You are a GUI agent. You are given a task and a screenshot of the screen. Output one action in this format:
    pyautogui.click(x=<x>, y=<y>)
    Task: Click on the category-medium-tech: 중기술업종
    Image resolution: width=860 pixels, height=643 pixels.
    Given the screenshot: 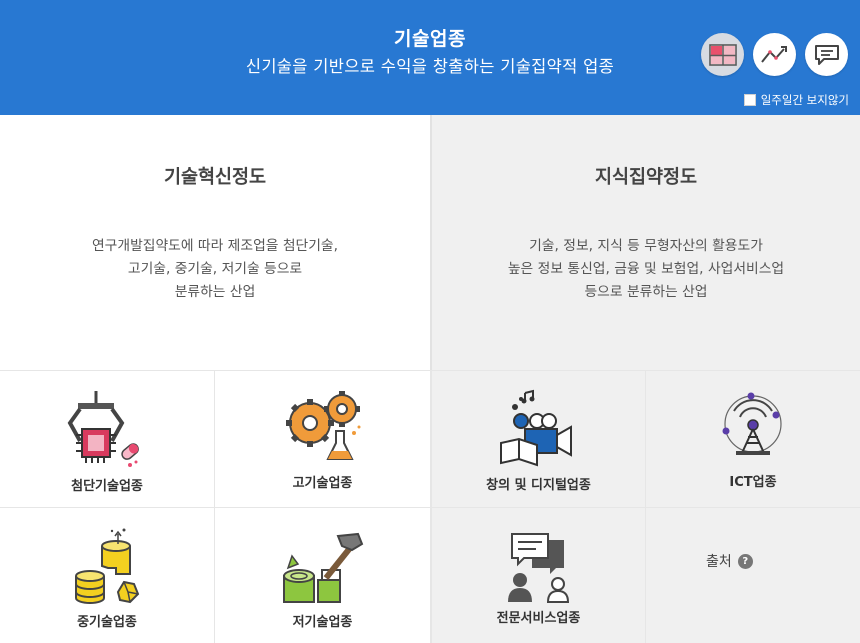 What is the action you would take?
    pyautogui.click(x=107, y=575)
    